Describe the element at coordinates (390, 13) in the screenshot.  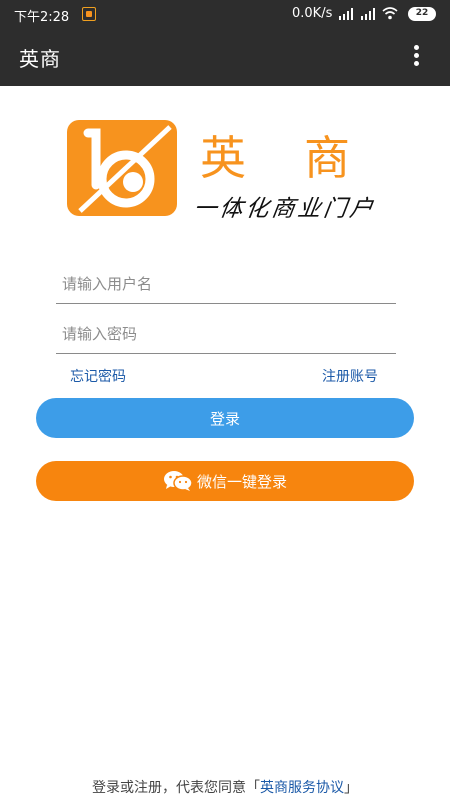
I see `wifi-icon` at that location.